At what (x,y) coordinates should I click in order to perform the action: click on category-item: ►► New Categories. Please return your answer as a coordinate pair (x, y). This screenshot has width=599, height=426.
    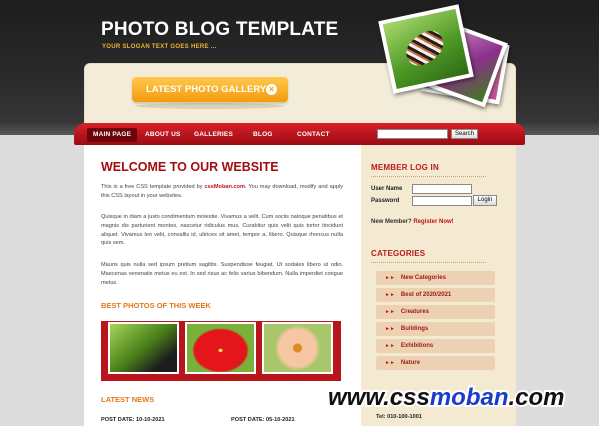
    Looking at the image, I should click on (435, 278).